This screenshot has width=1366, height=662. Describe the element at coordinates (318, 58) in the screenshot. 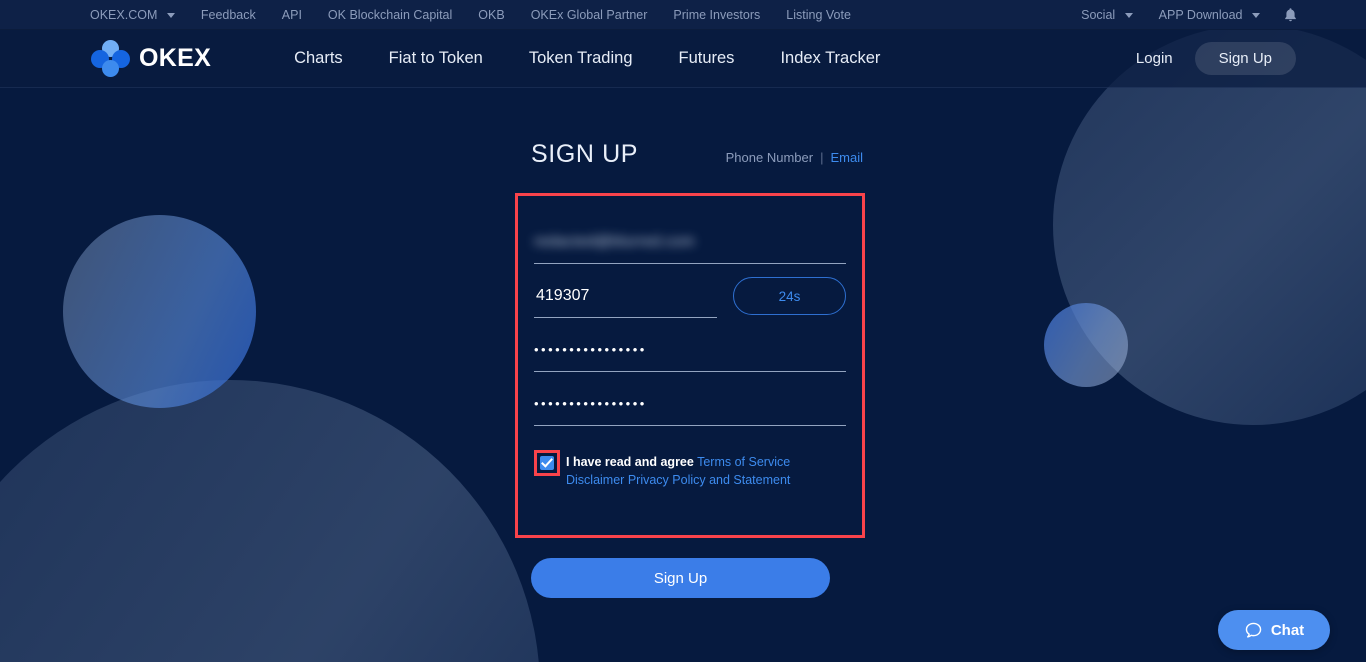

I see `nav-link-charts: Charts` at that location.